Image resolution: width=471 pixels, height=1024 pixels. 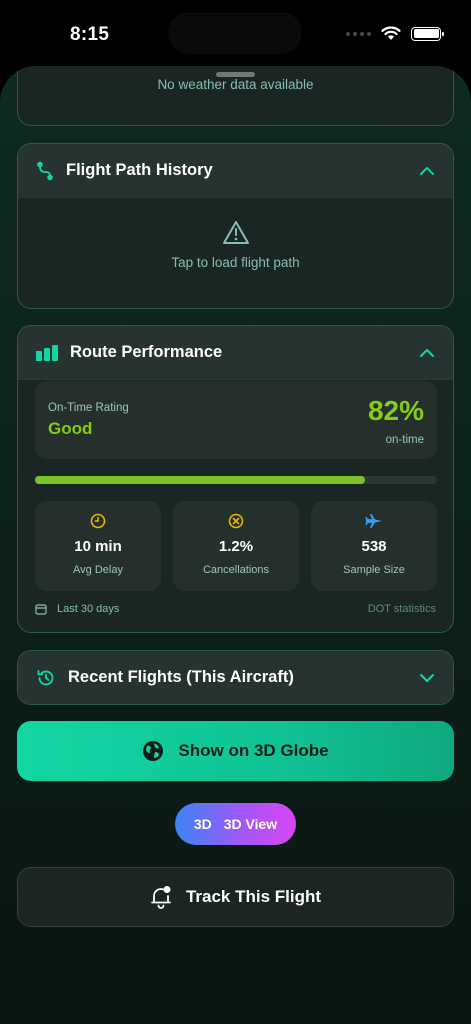 What do you see at coordinates (235, 171) in the screenshot?
I see `flight-path-header: Flight Path History` at bounding box center [235, 171].